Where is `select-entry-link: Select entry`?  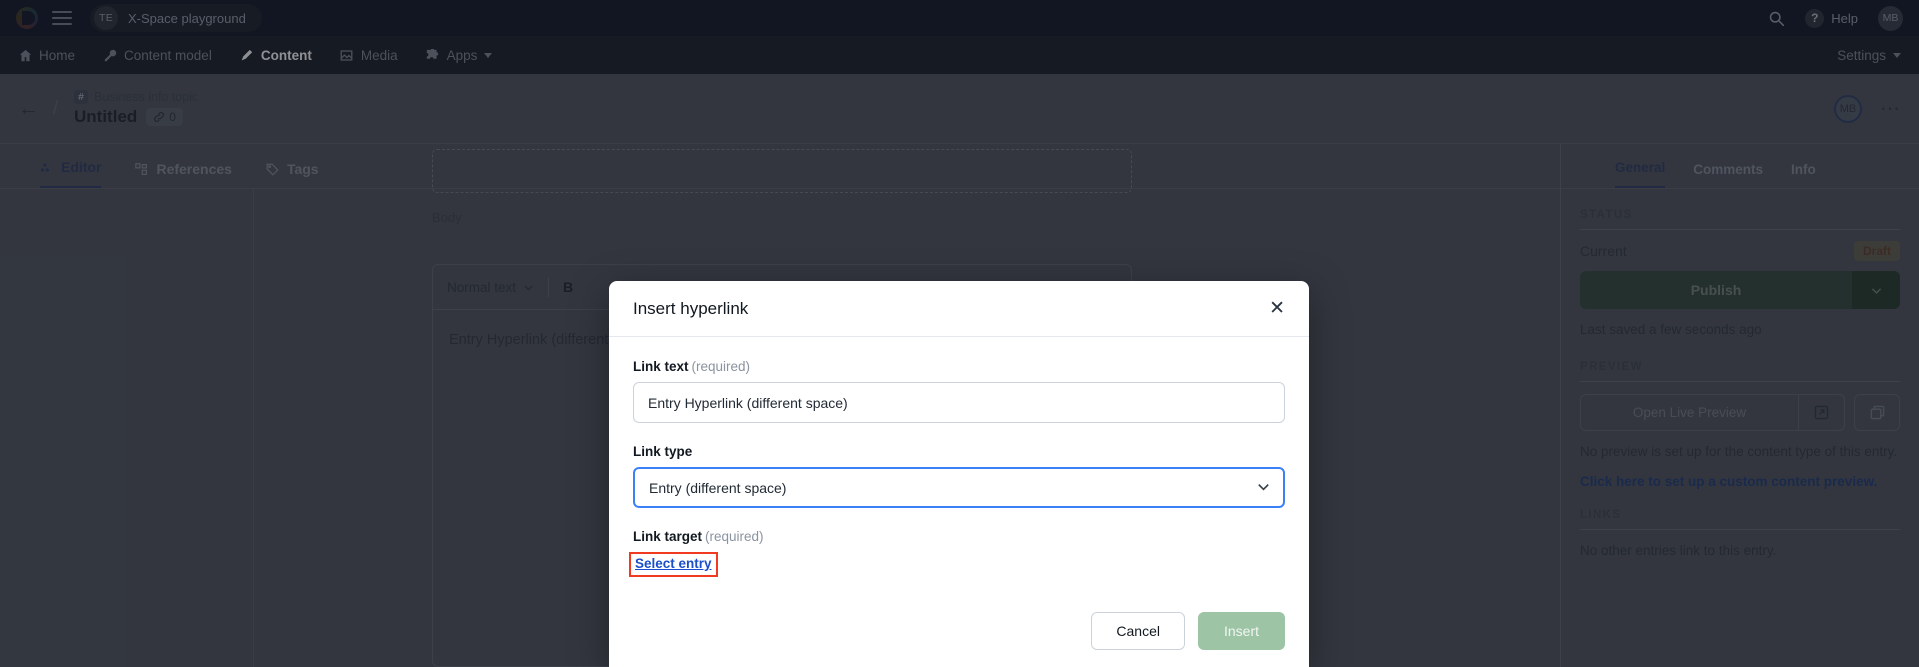 select-entry-link: Select entry is located at coordinates (673, 563).